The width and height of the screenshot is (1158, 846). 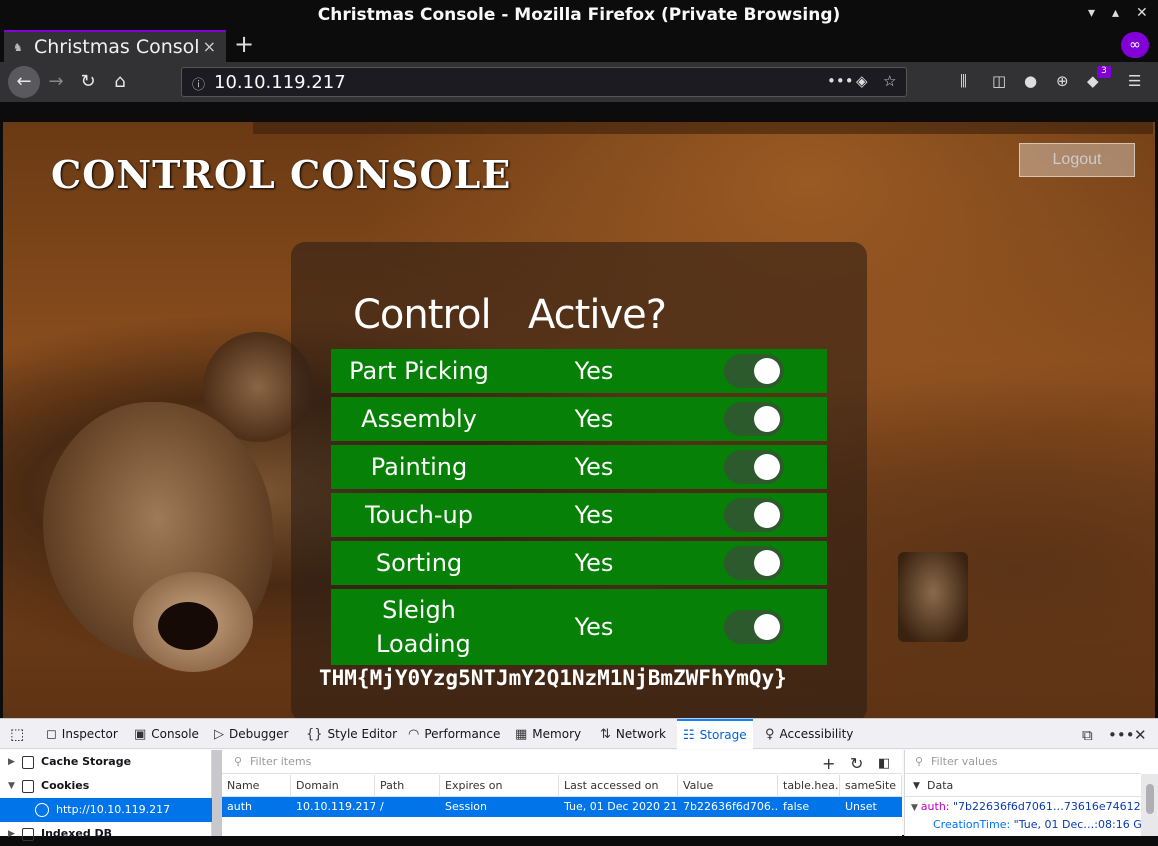 I want to click on memory-icon: ▦, so click(x=521, y=734).